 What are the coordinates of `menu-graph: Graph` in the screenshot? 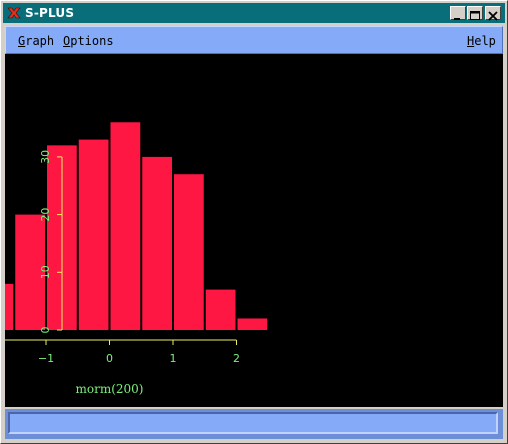 It's located at (36, 41).